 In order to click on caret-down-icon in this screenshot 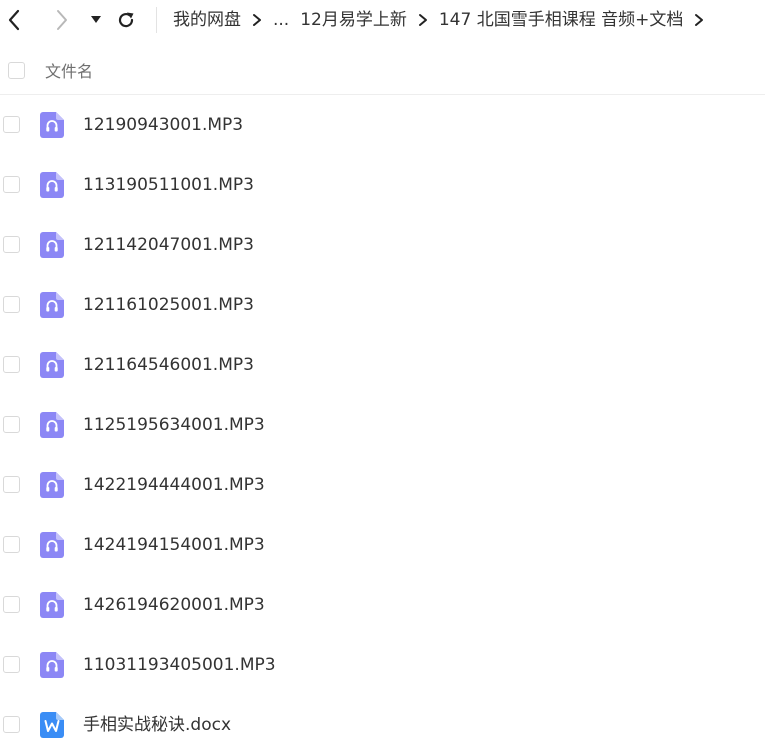, I will do `click(96, 19)`.